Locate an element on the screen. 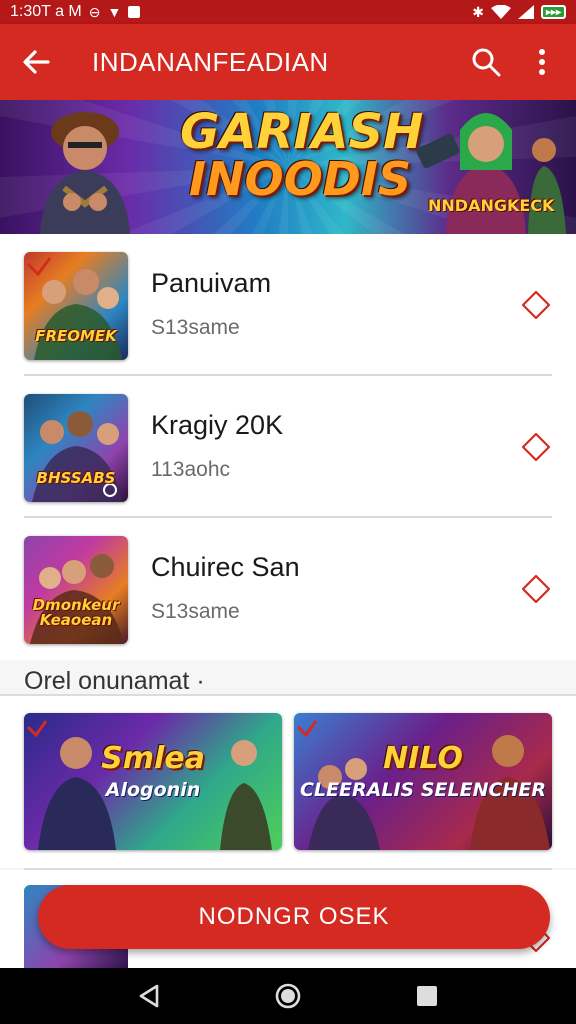 The height and width of the screenshot is (1024, 576). sync-icon: ⊖ is located at coordinates (94, 12).